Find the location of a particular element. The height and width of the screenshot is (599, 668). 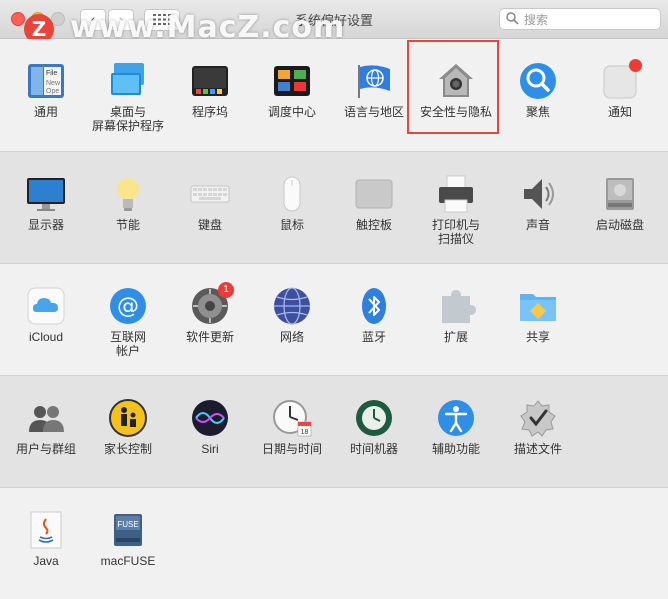

svg-text: FUSE is located at coordinates (127, 524).